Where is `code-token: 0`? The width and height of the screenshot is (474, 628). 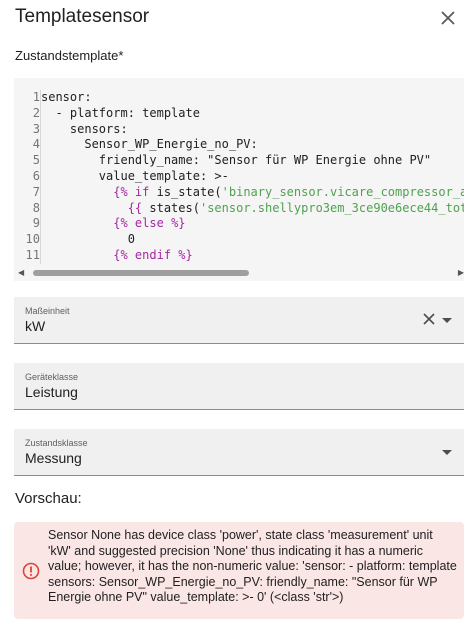 code-token: 0 is located at coordinates (88, 239).